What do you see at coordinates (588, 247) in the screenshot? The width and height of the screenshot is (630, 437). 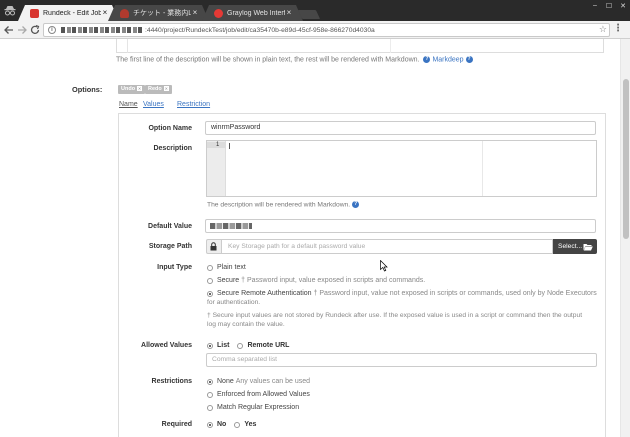 I see `folder-open-icon` at bounding box center [588, 247].